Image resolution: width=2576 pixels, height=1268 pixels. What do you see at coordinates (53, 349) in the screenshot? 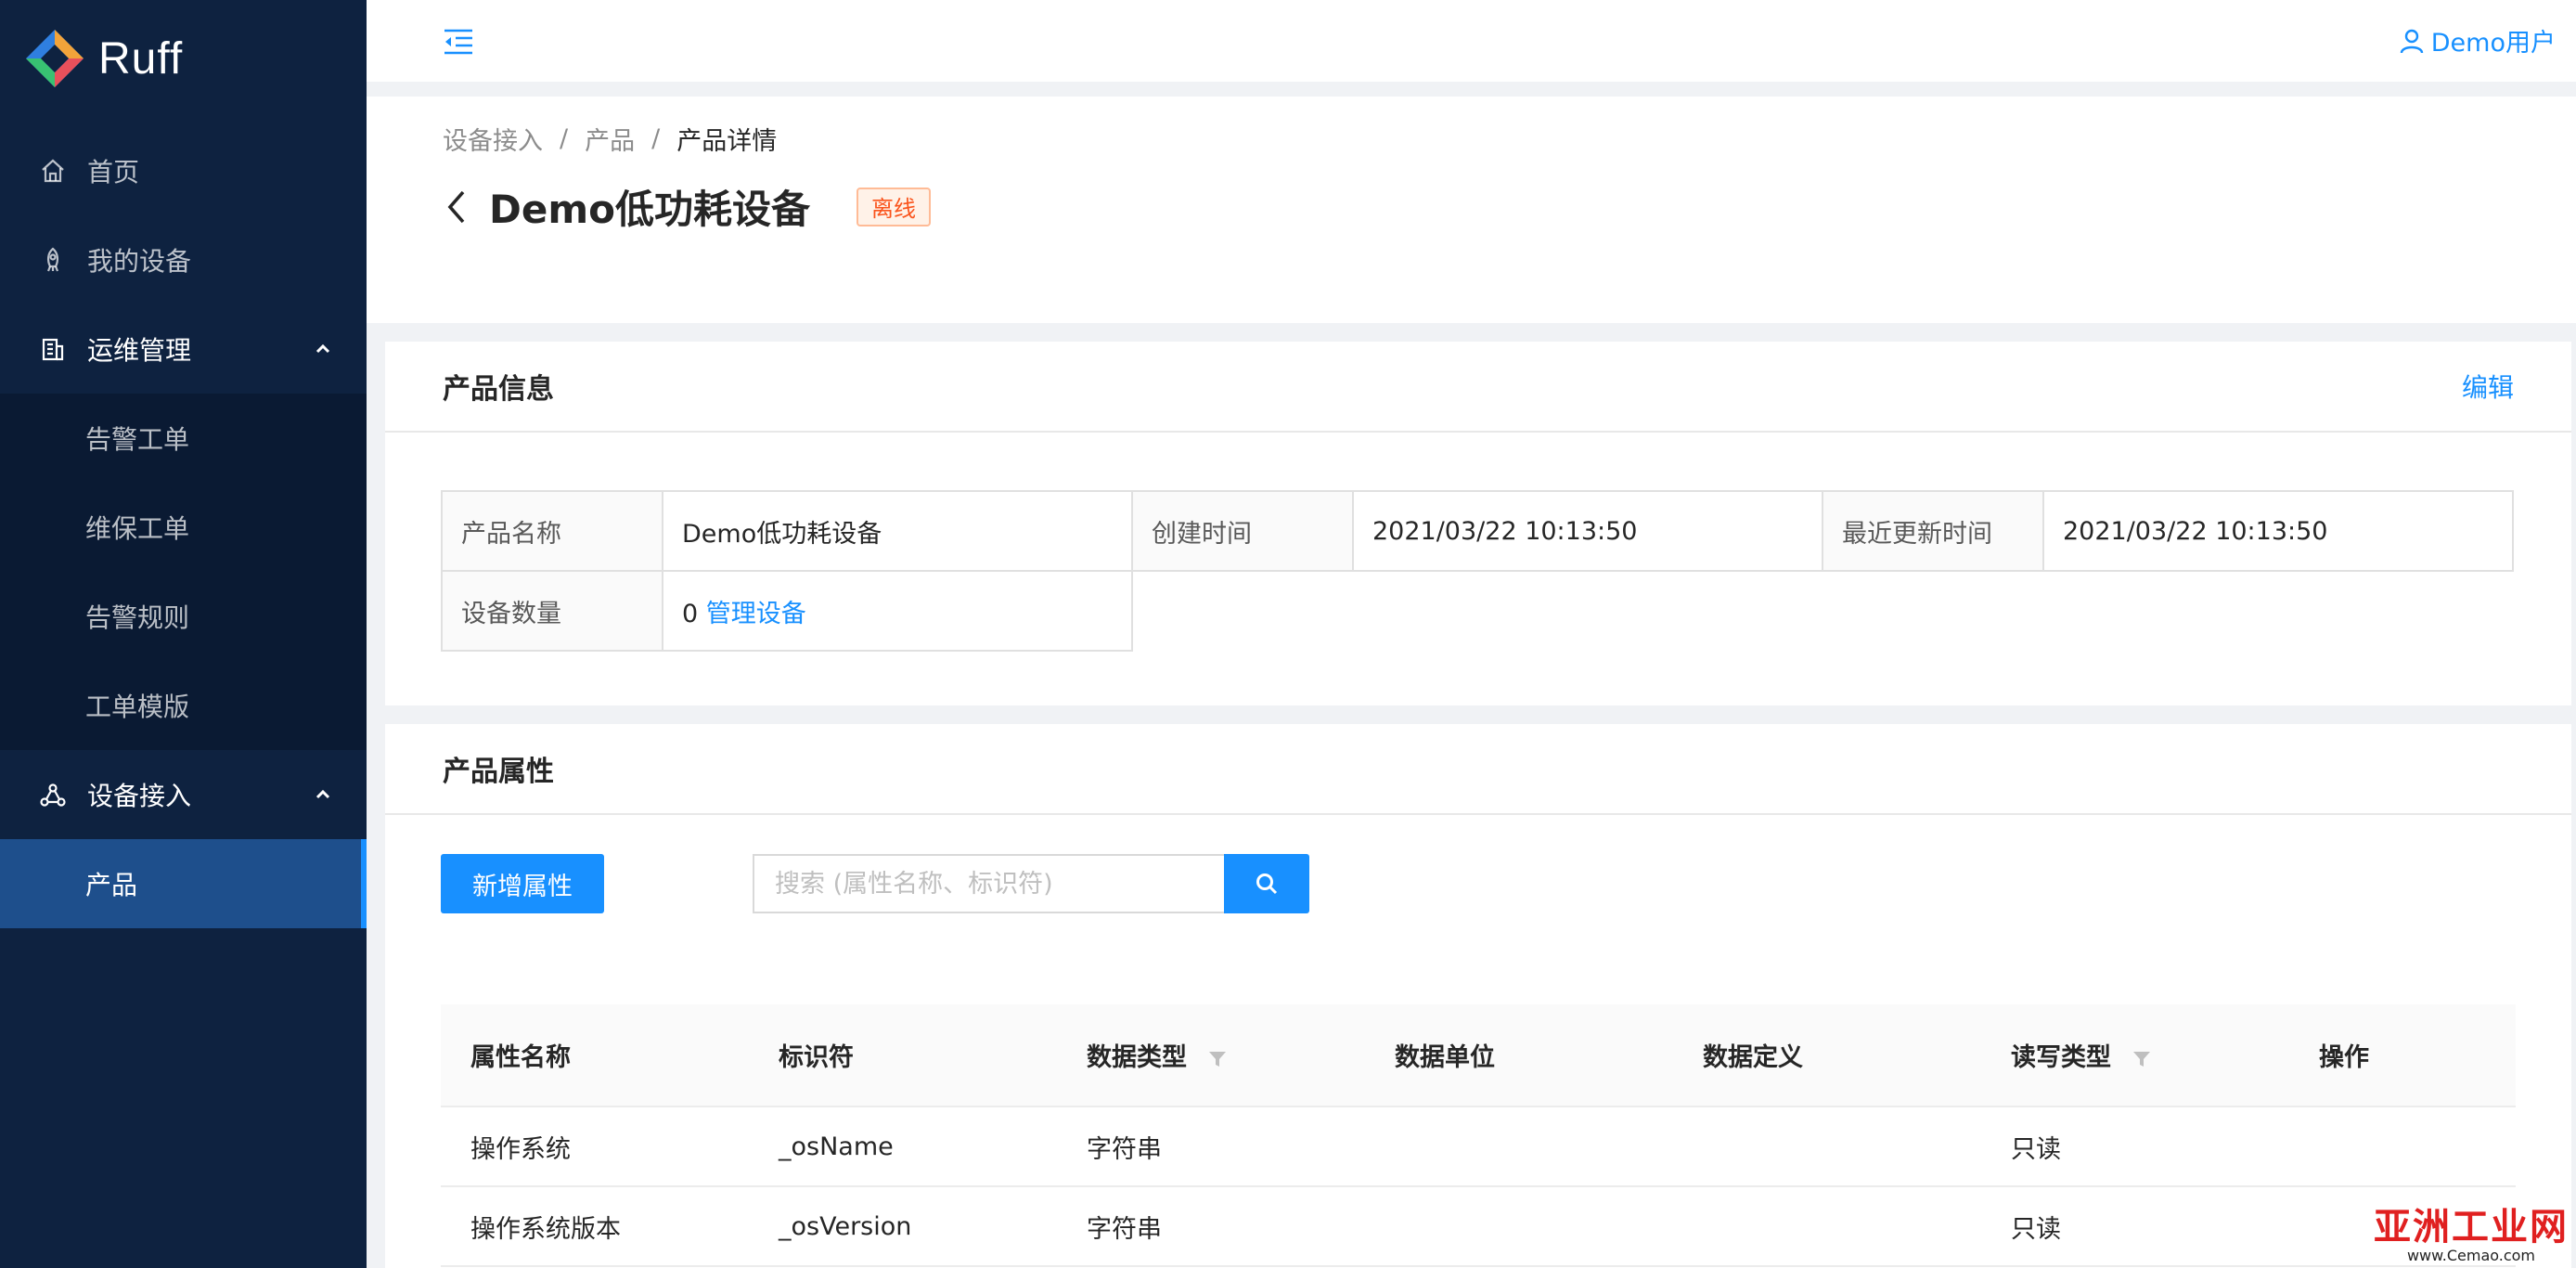
I see `building-icon` at bounding box center [53, 349].